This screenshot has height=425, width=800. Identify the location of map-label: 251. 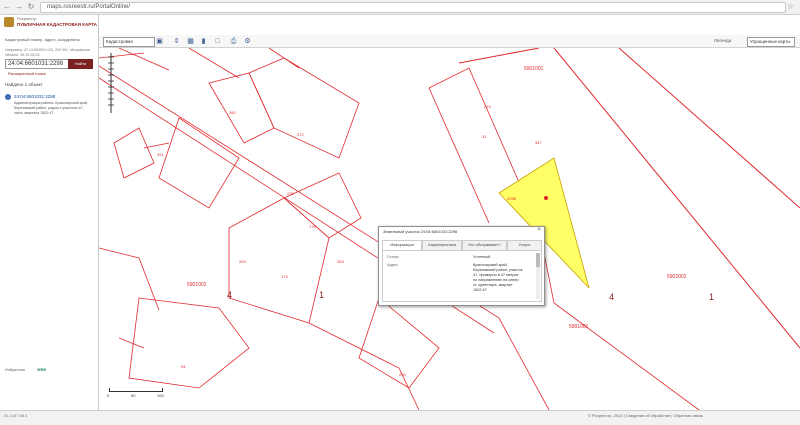
(160, 154).